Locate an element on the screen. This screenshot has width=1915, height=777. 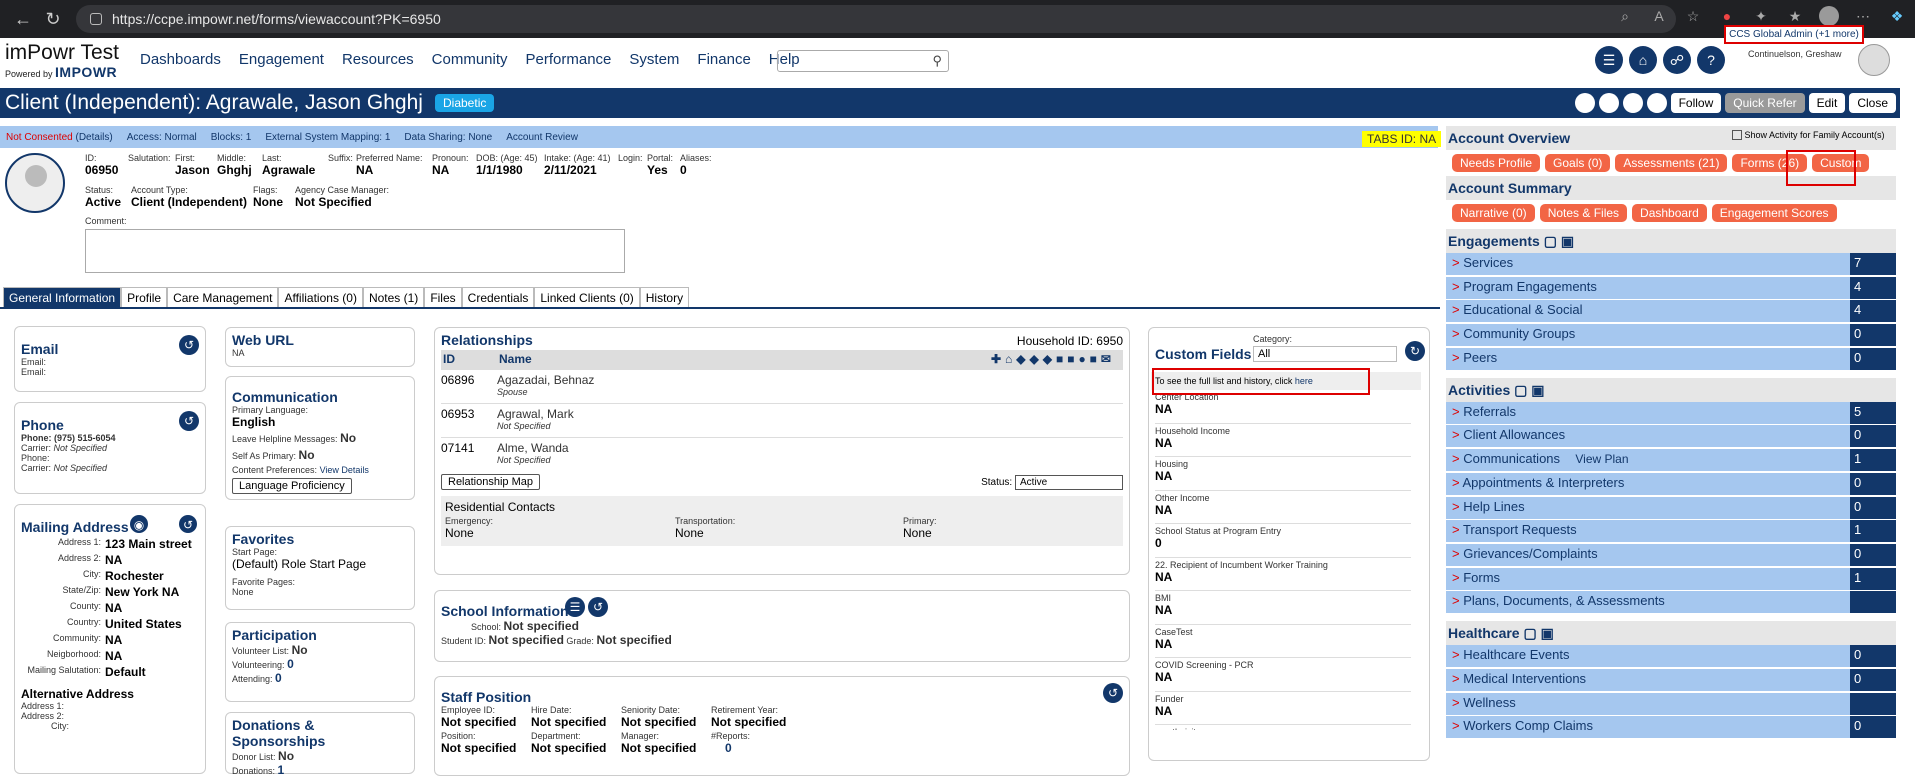
relationship-map-button: Relationship Map is located at coordinates (490, 482).